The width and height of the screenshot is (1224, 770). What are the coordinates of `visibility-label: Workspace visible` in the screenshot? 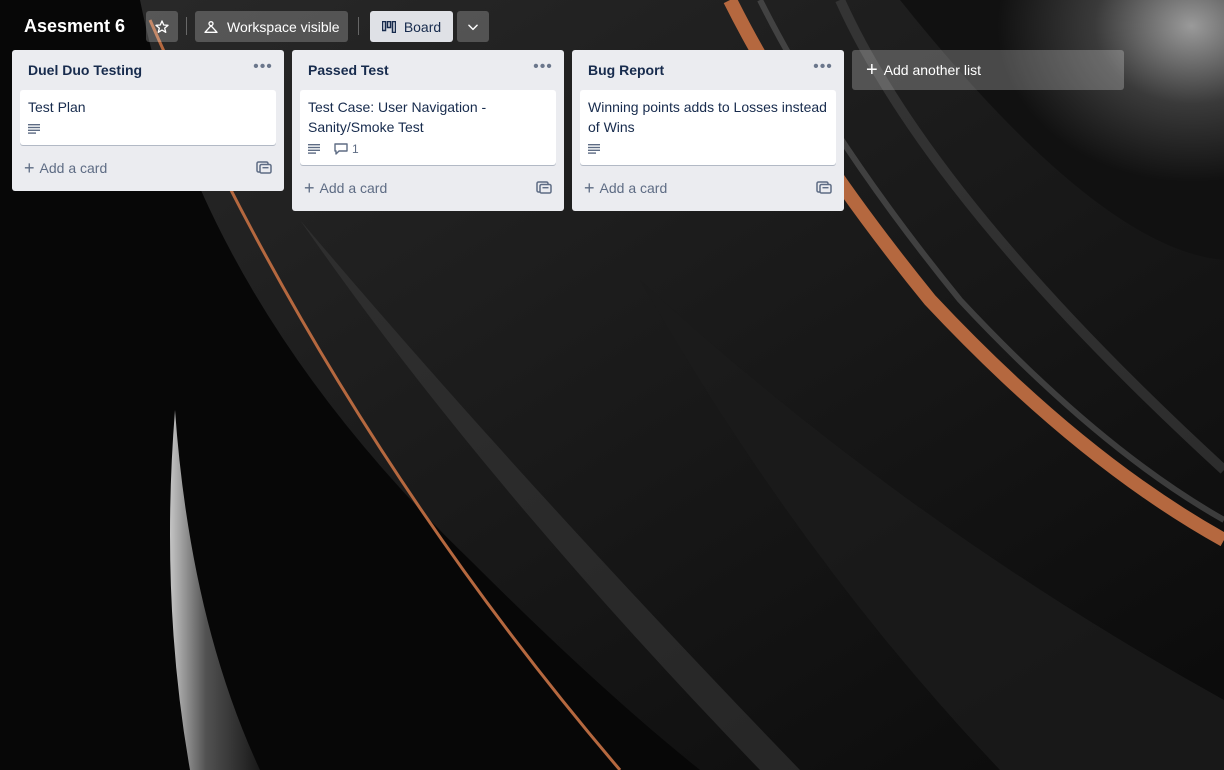 It's located at (283, 26).